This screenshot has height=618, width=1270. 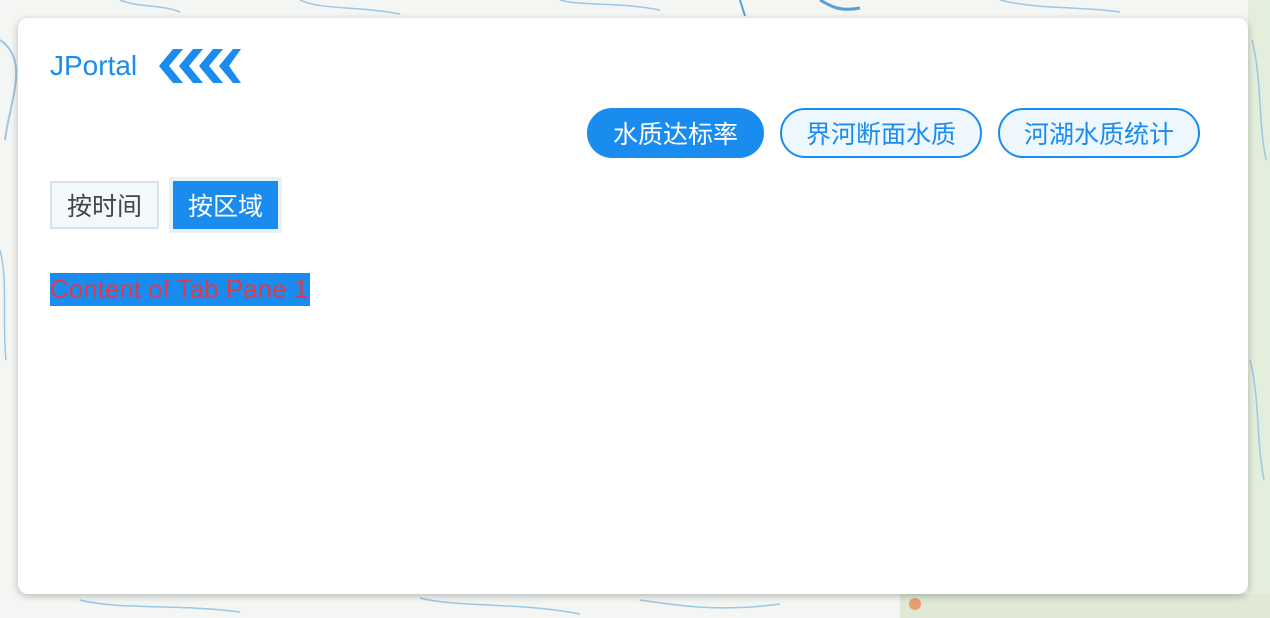 I want to click on tab-water-quality-compliance-rate: 水质达标率, so click(x=675, y=133).